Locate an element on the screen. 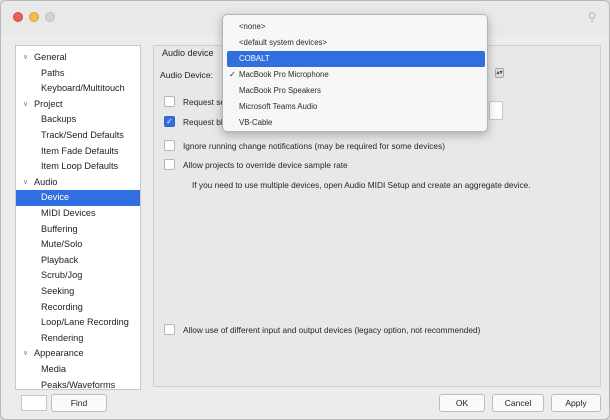 This screenshot has width=610, height=420. sidebar-item-seeking: Seeking is located at coordinates (78, 292).